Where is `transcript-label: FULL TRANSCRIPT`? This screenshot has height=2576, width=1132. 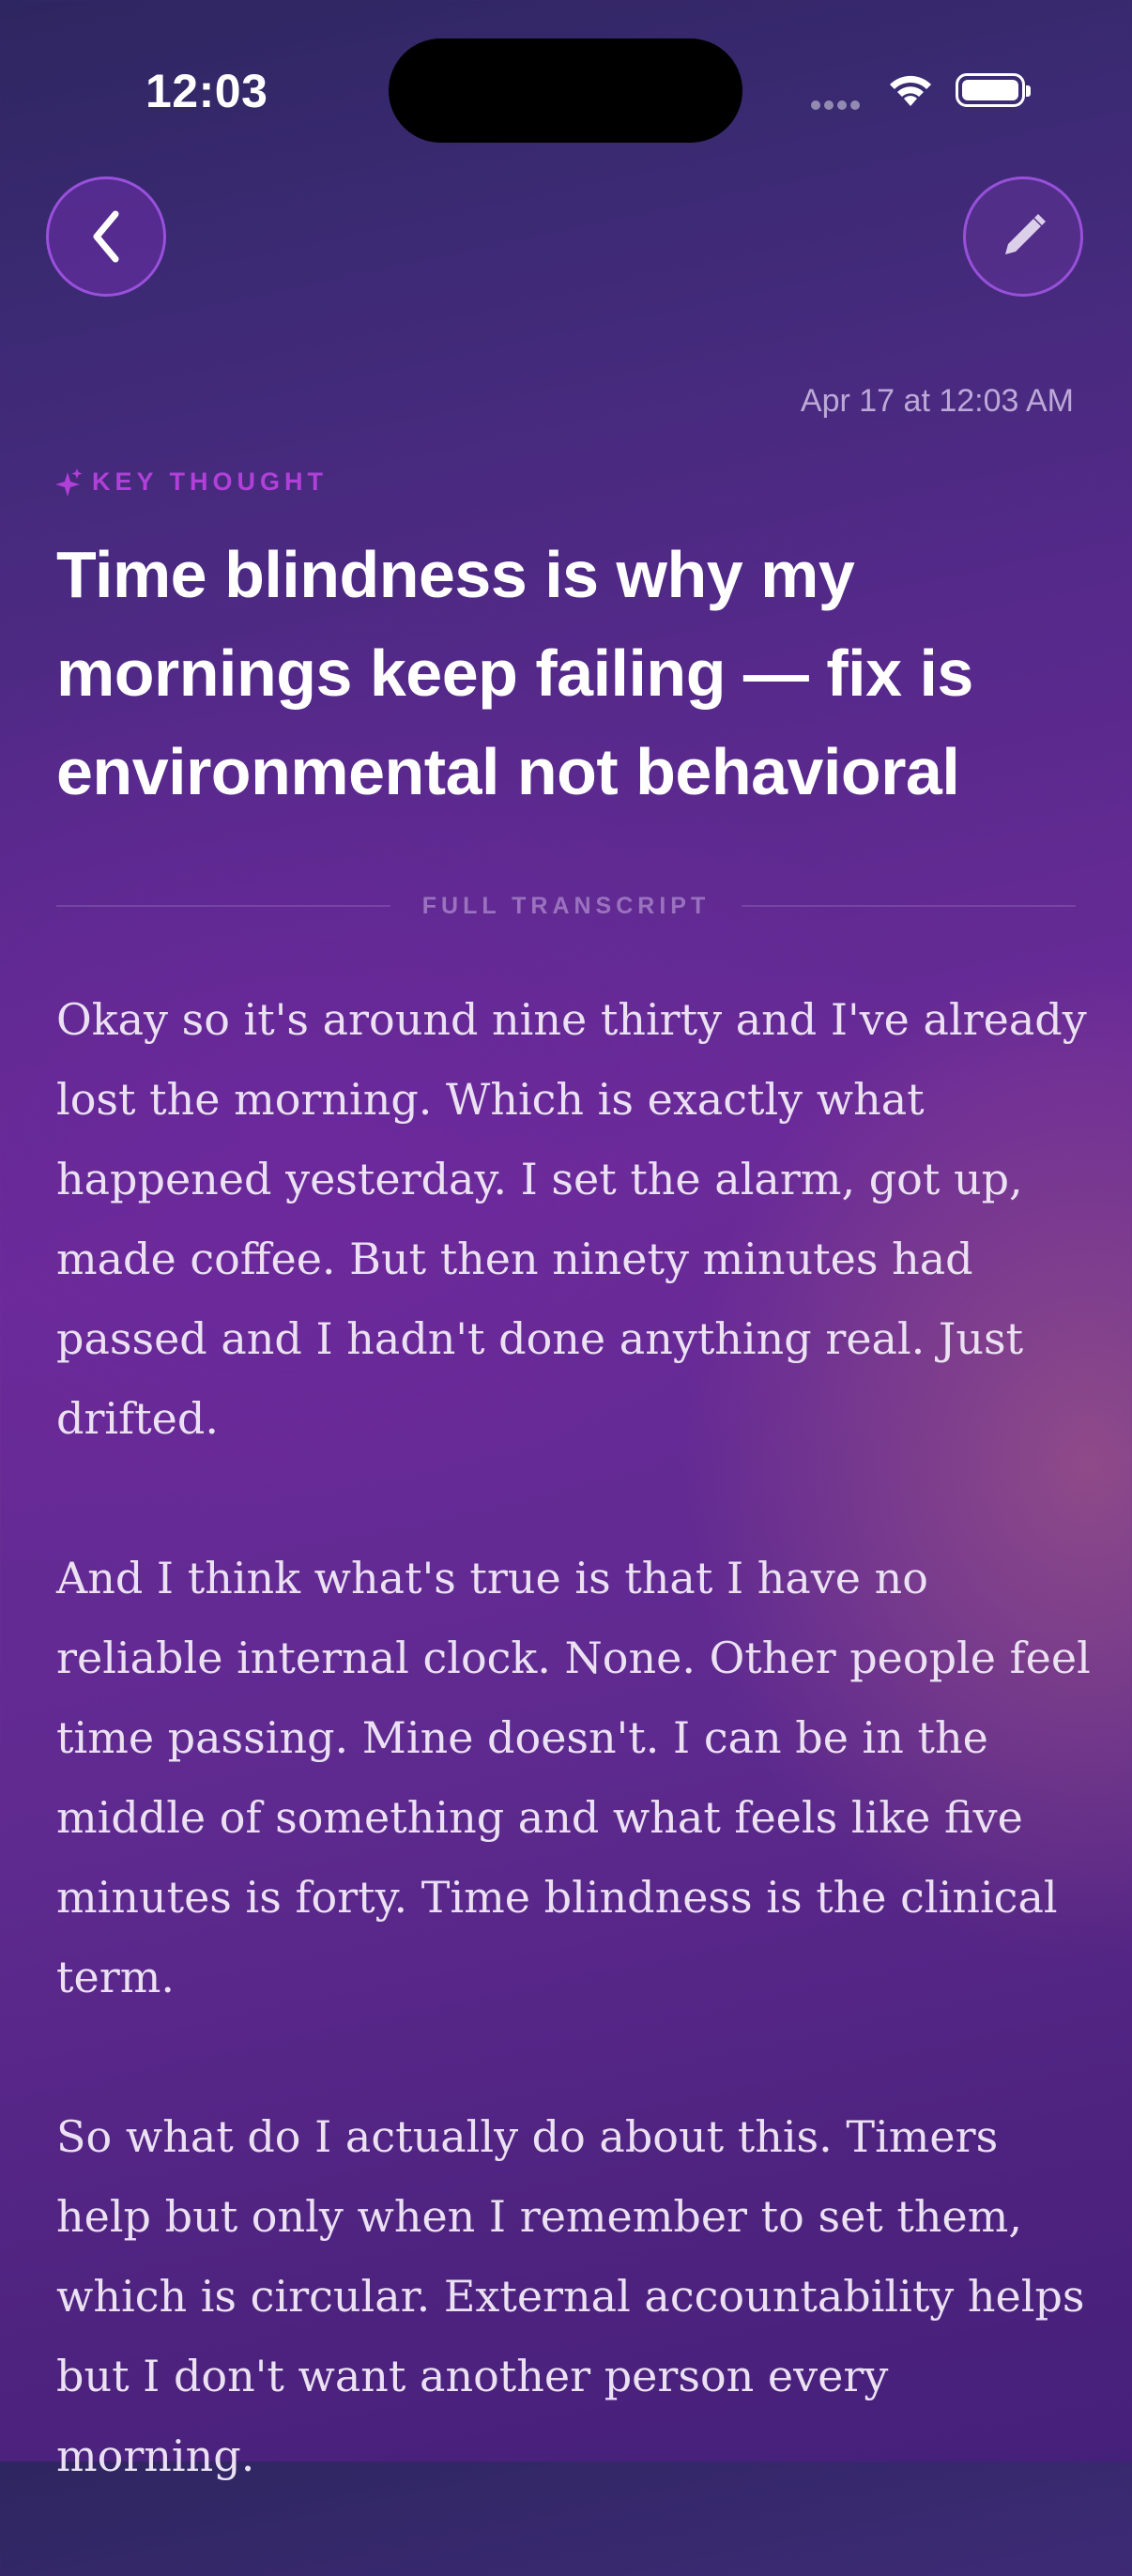 transcript-label: FULL TRANSCRIPT is located at coordinates (566, 906).